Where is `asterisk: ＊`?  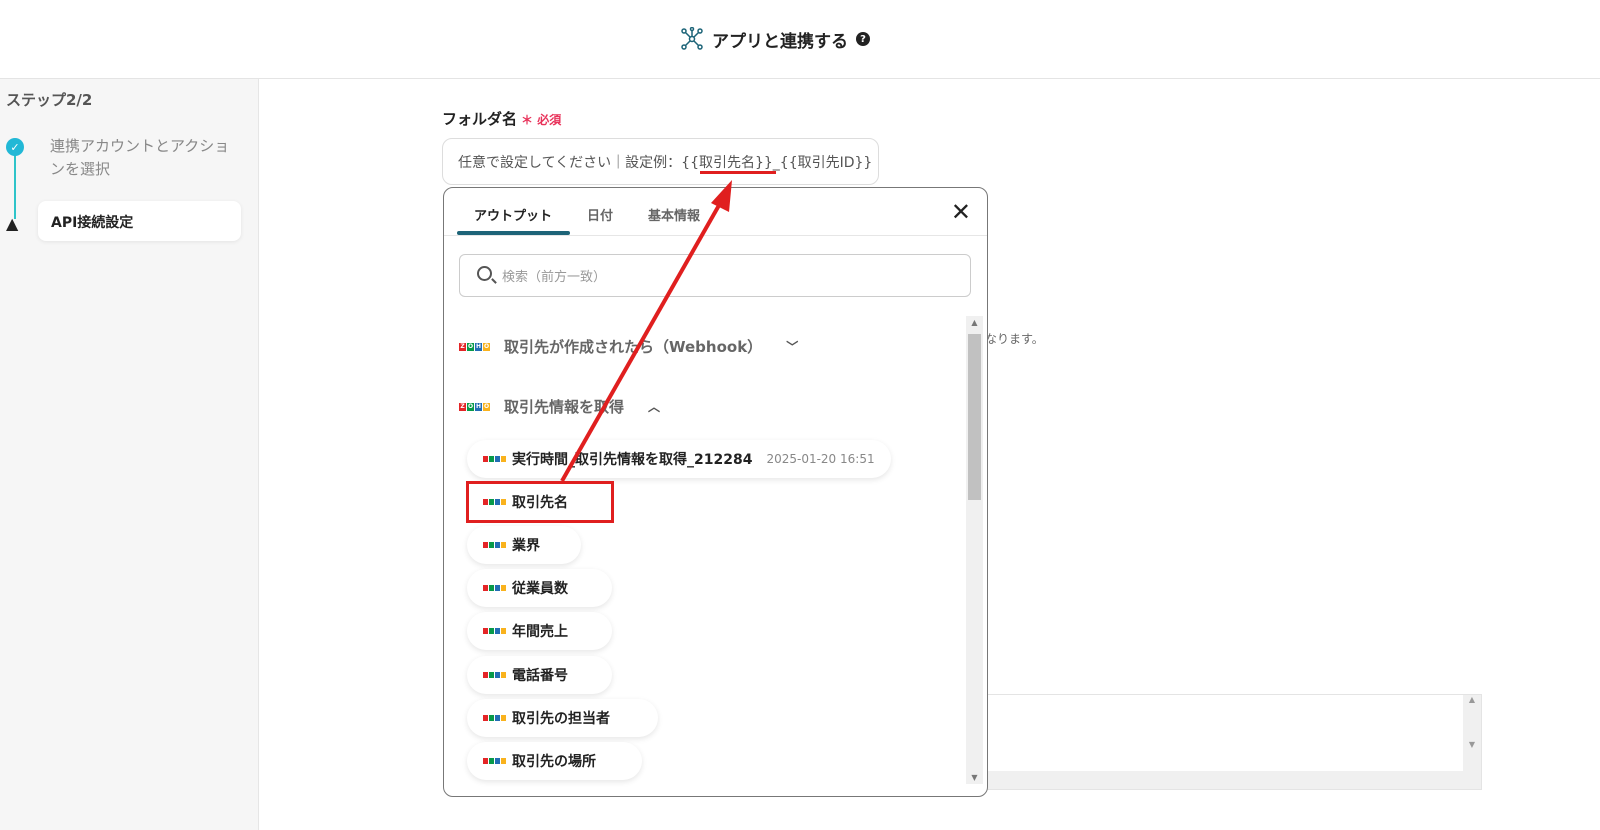 asterisk: ＊ is located at coordinates (527, 120).